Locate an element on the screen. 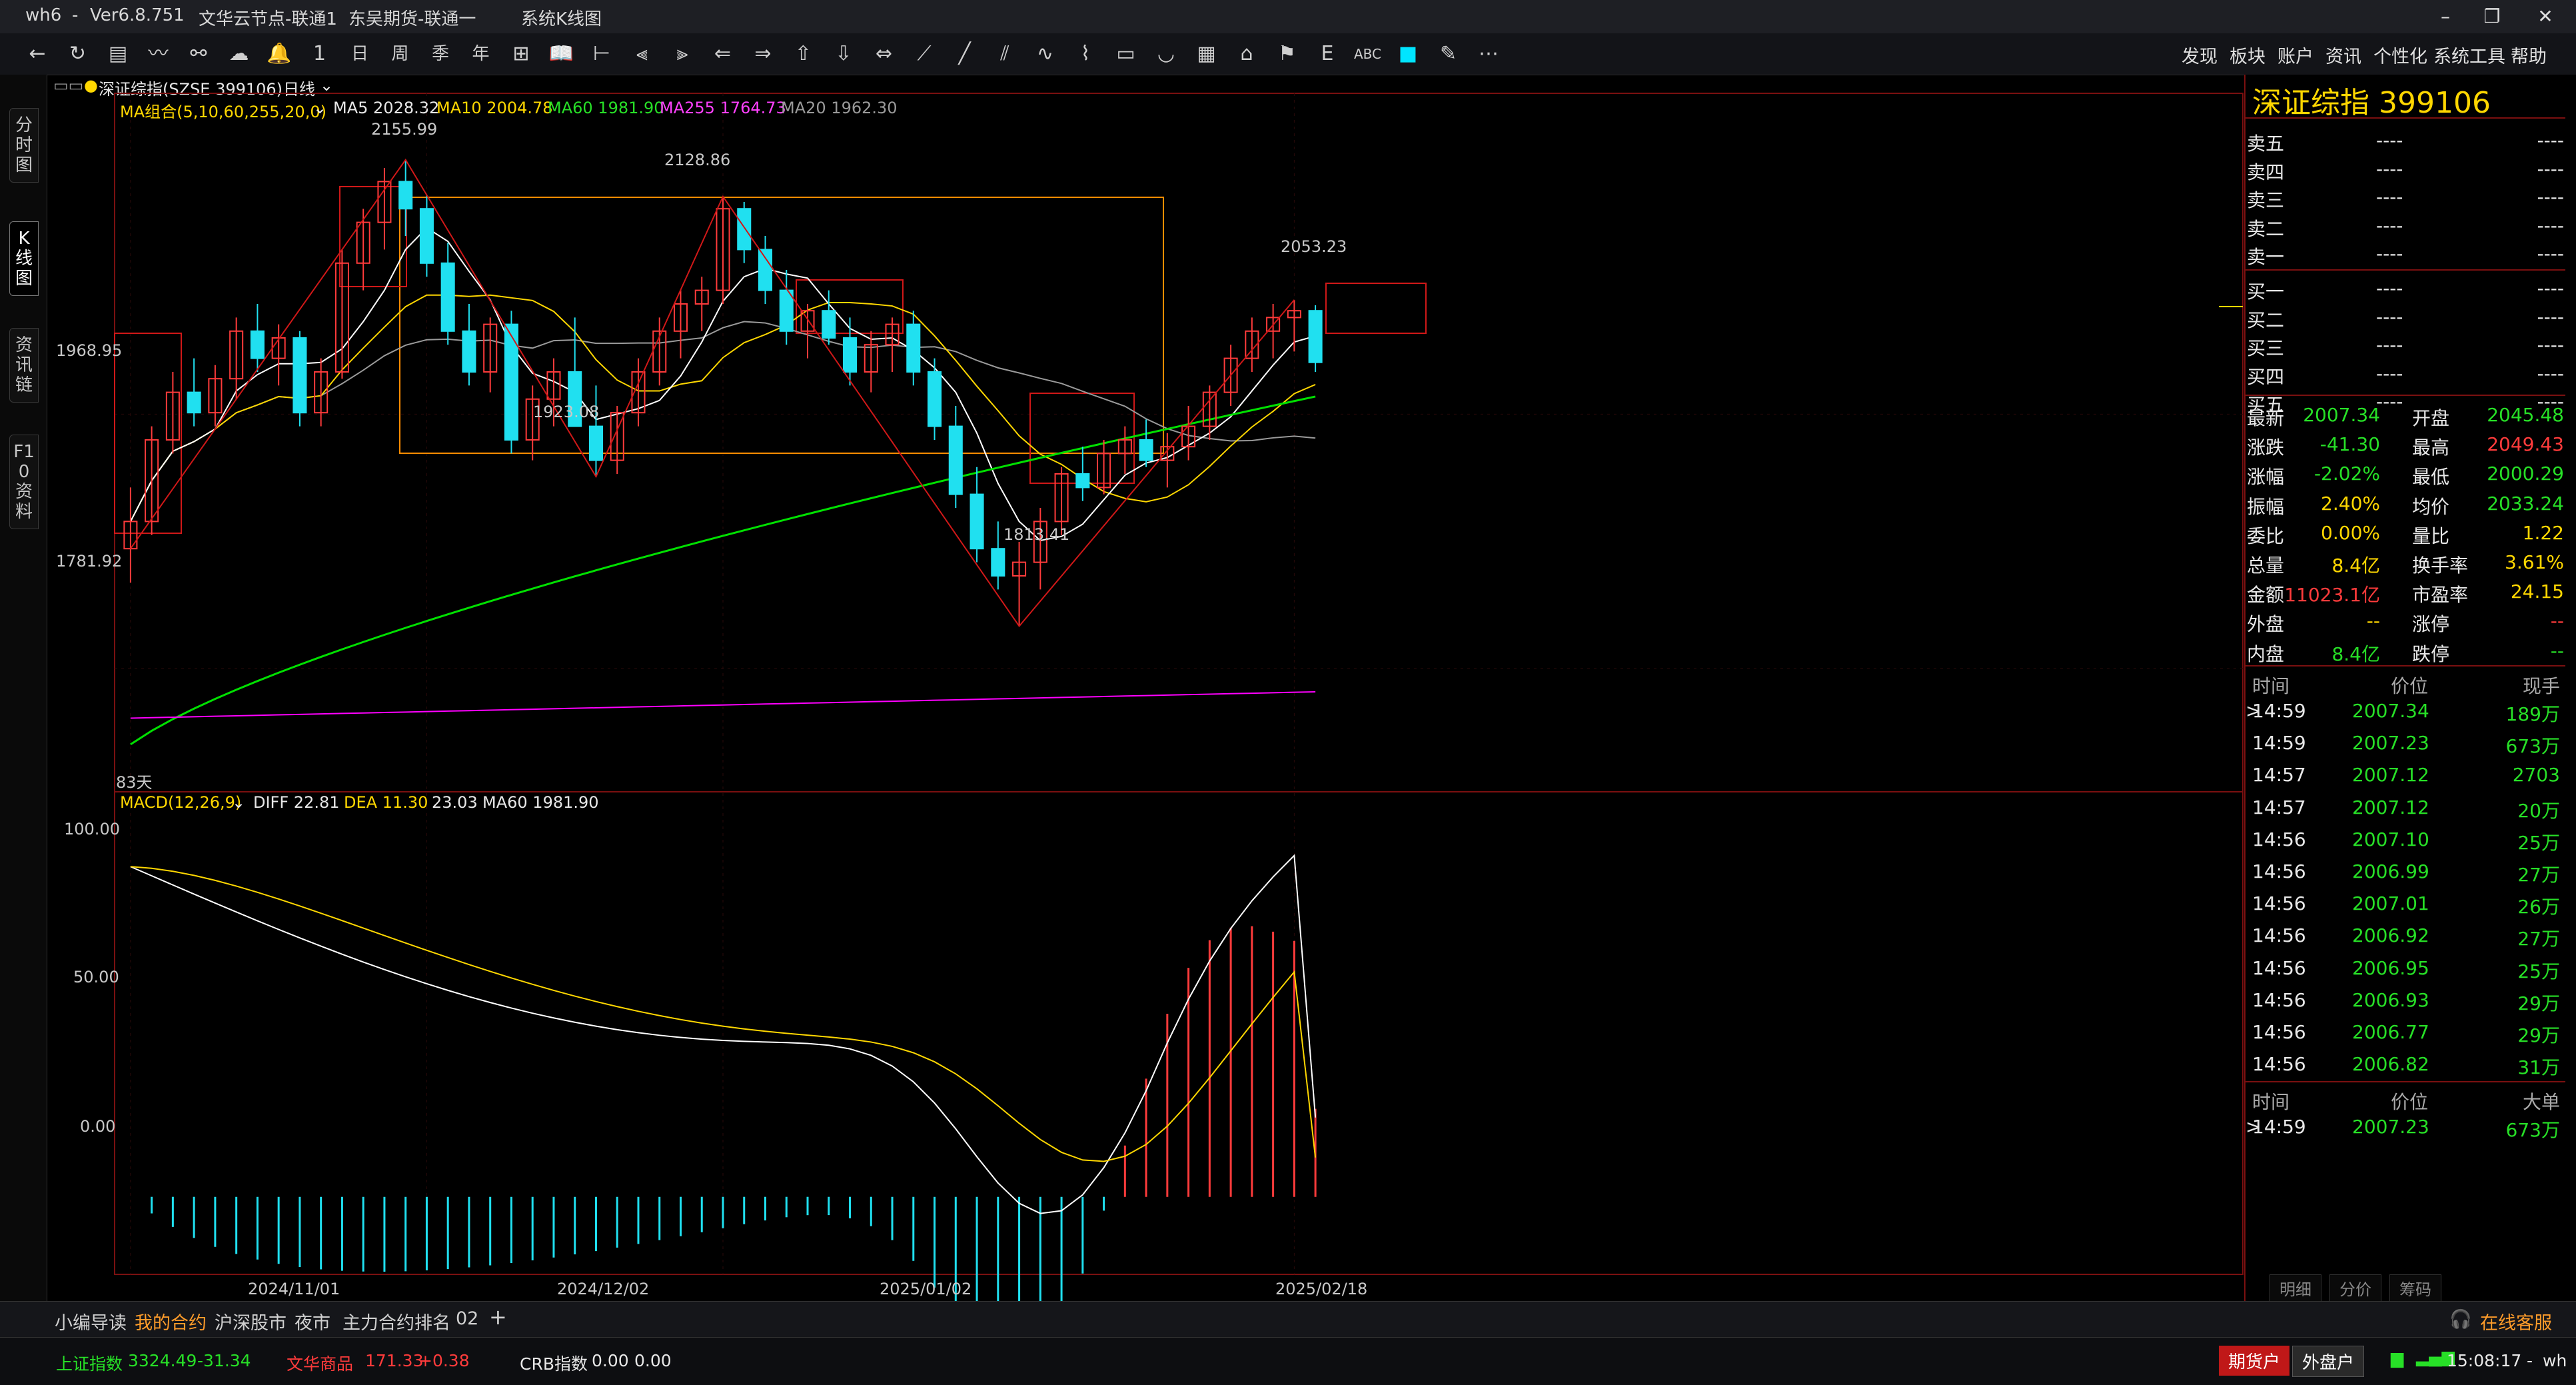 The image size is (2576, 1385). menu-personalize: 个性化 is located at coordinates (2400, 55).